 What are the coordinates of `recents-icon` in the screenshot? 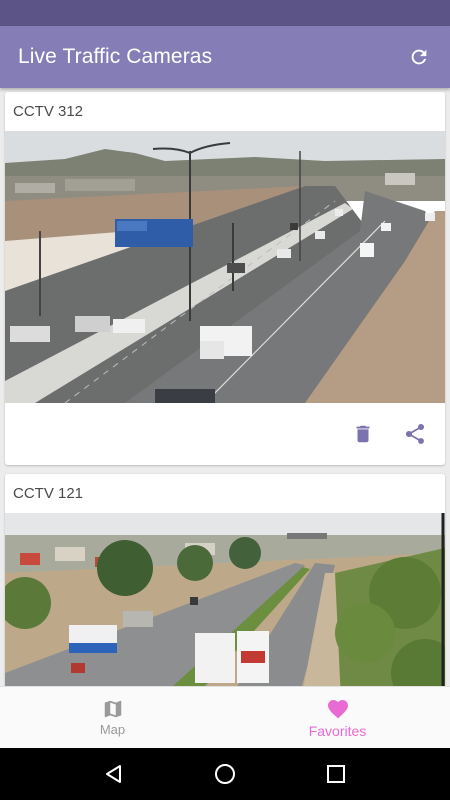 It's located at (336, 774).